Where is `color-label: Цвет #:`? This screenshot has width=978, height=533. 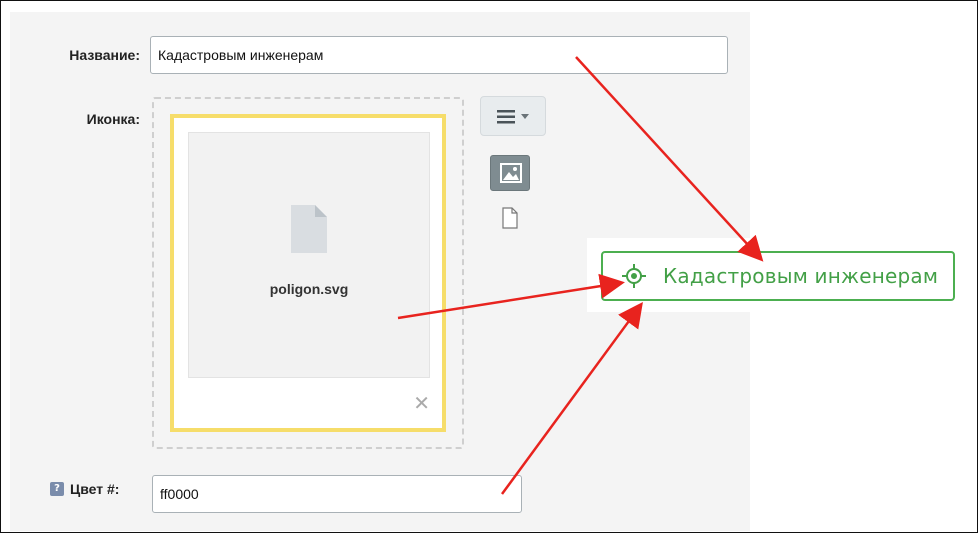
color-label: Цвет #: is located at coordinates (95, 489).